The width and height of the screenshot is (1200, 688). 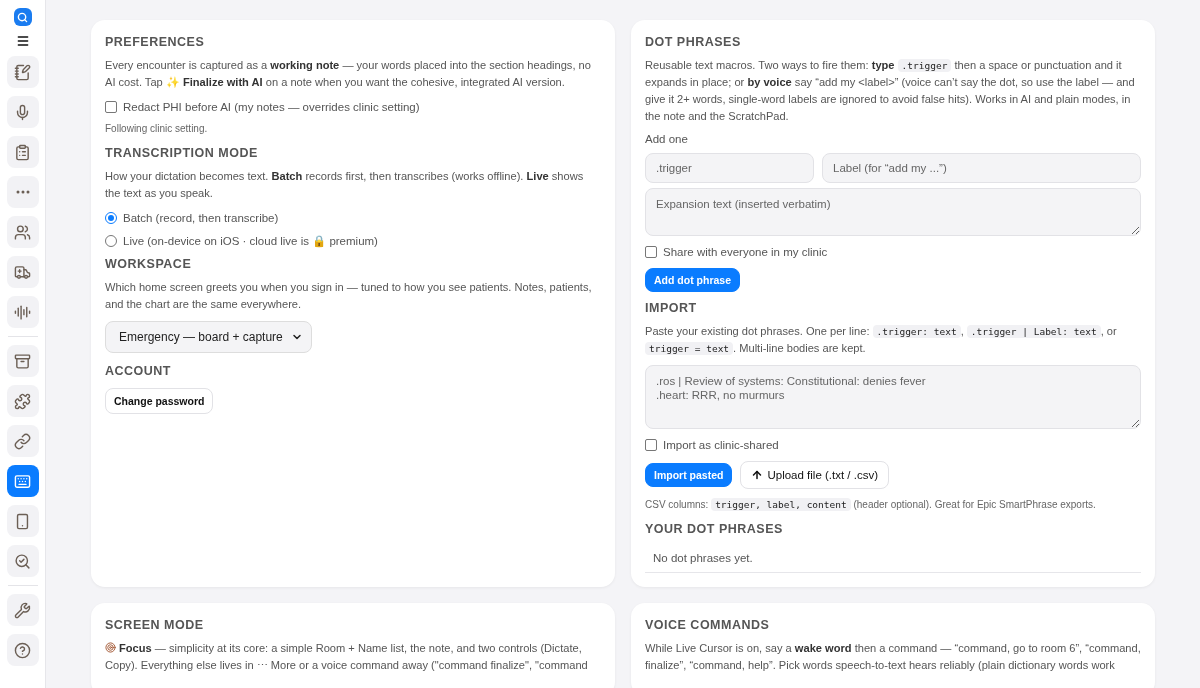 What do you see at coordinates (693, 42) in the screenshot?
I see `section-heading: DOT PHRASES` at bounding box center [693, 42].